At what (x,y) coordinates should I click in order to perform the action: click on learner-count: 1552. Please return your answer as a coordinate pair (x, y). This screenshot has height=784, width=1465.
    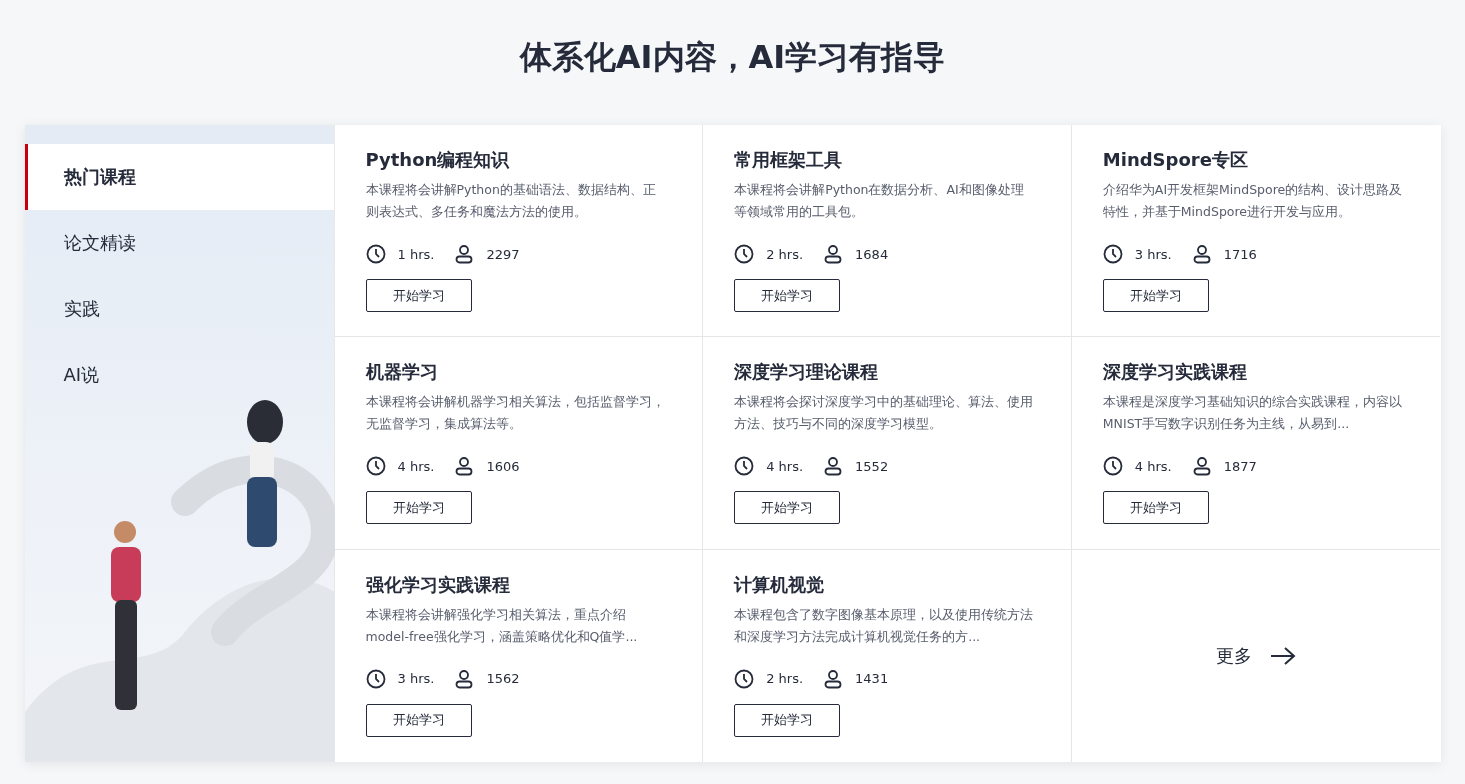
    Looking at the image, I should click on (872, 466).